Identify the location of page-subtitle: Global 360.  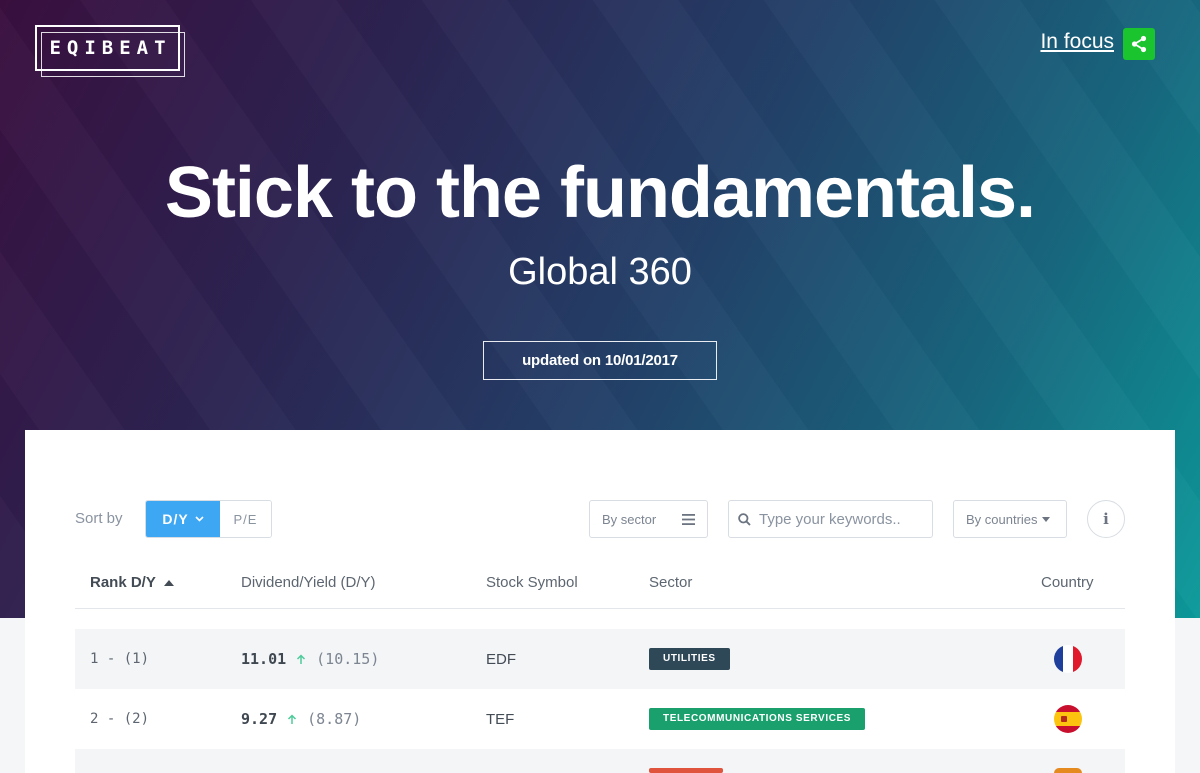
(600, 272).